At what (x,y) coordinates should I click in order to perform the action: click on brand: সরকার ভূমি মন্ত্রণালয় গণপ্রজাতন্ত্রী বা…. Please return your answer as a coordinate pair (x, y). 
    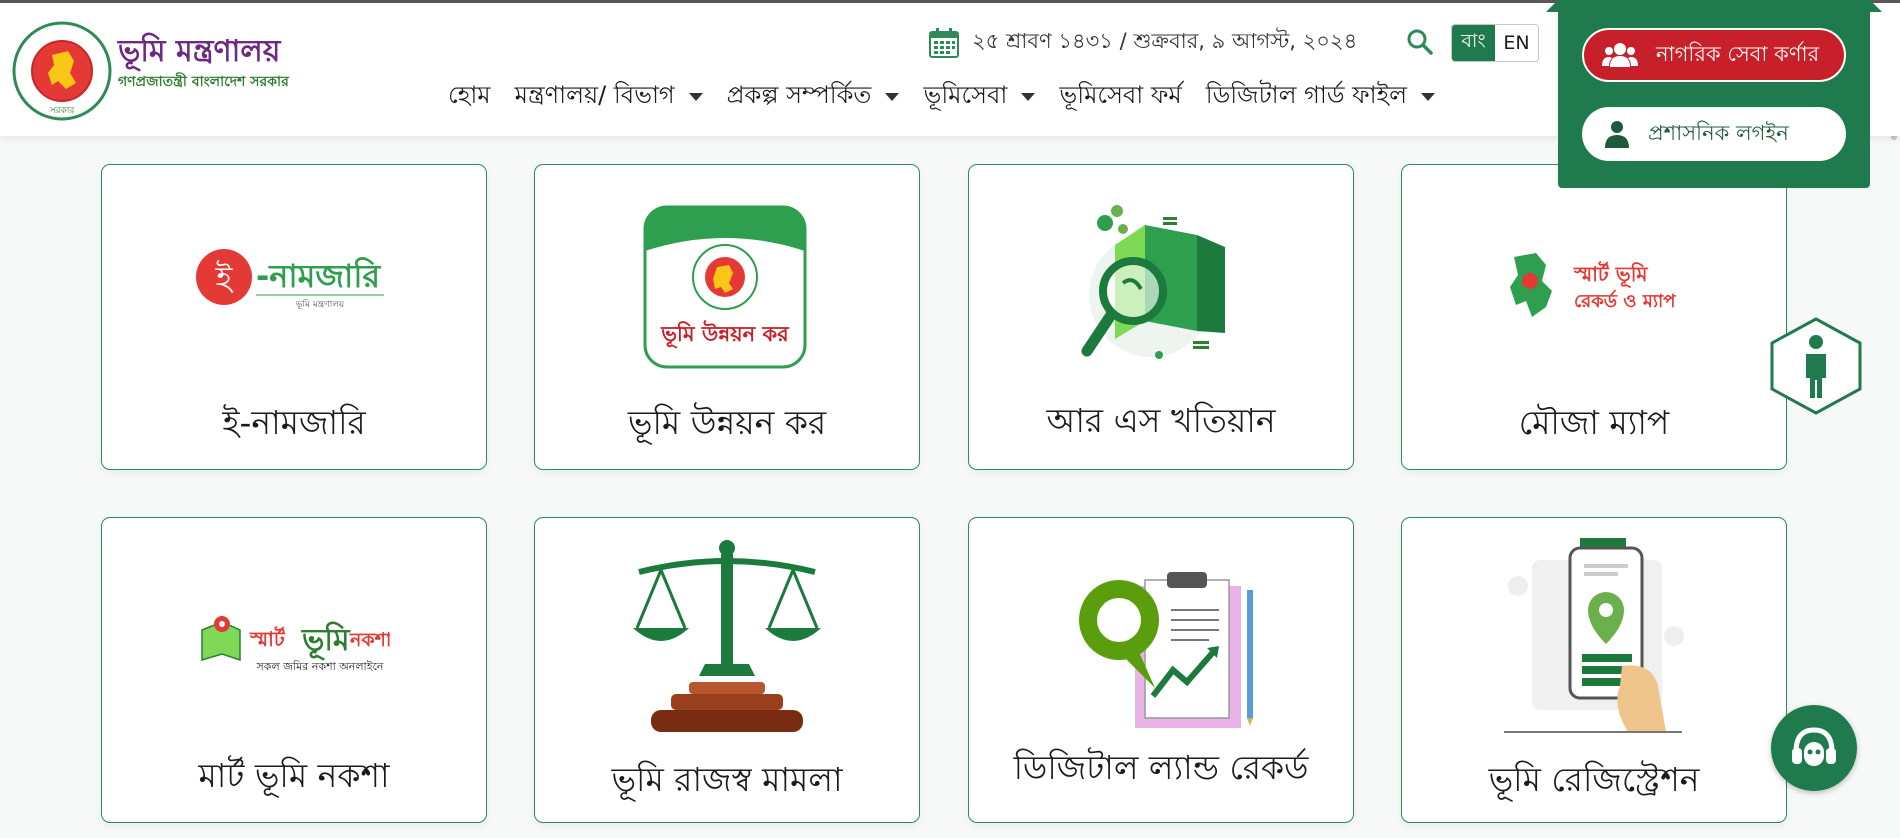
    Looking at the image, I should click on (150, 71).